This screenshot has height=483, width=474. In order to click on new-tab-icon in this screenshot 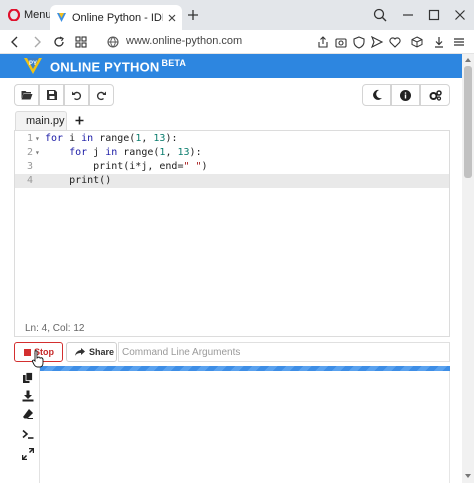, I will do `click(193, 15)`.